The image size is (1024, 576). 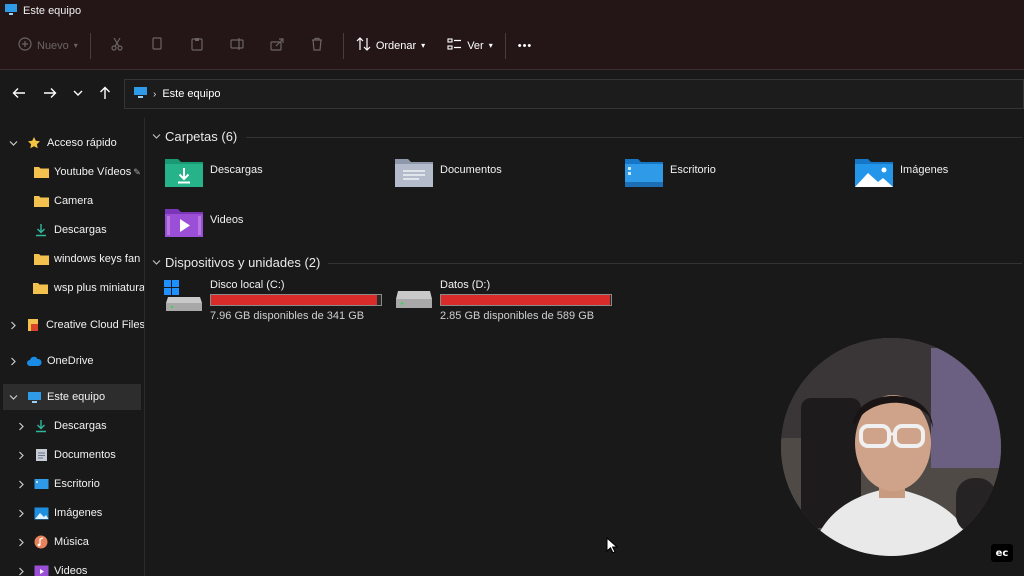 I want to click on back-button, so click(x=19, y=94).